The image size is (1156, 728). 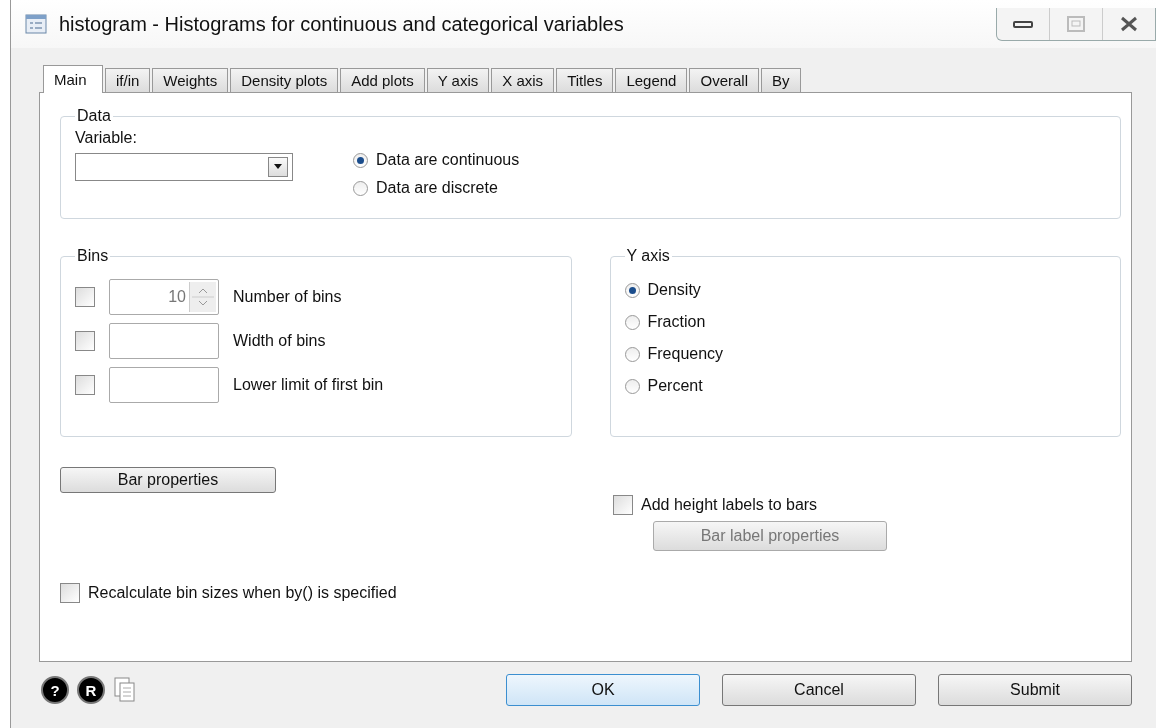 I want to click on radio-label: Percent, so click(x=675, y=386).